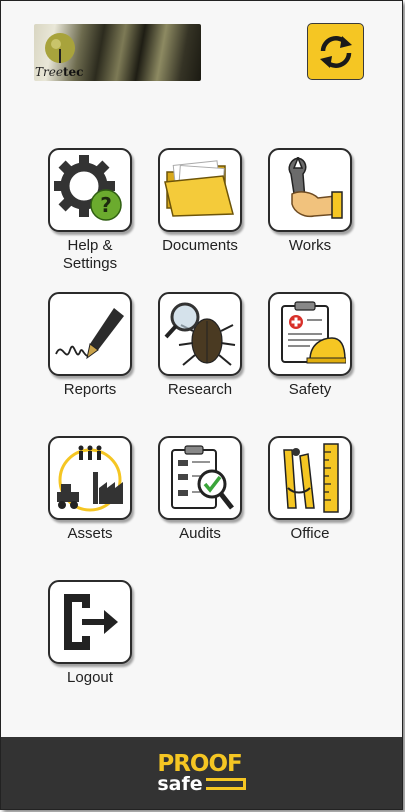 The image size is (405, 812). I want to click on tile-assets: Assets, so click(90, 489).